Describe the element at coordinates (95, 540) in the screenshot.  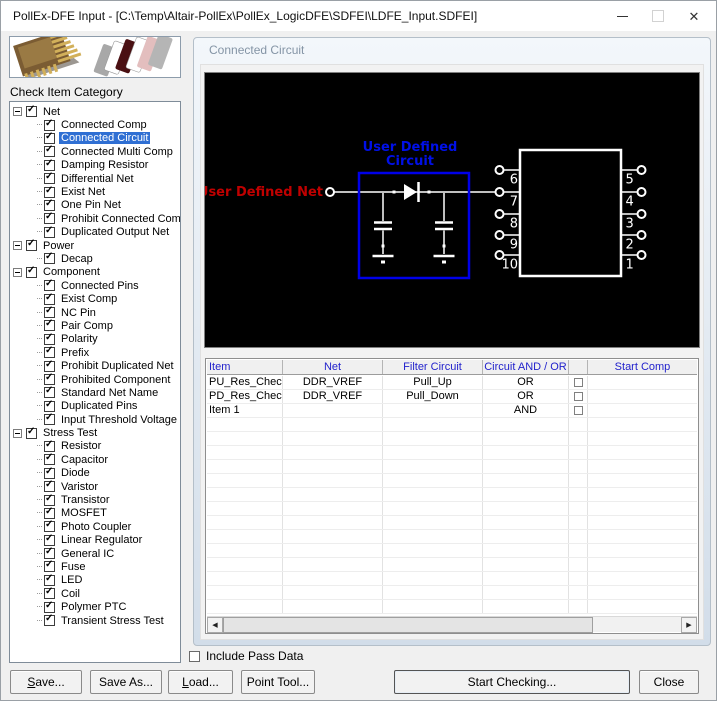
I see `tree-item-linear-regulator: ✓ Linear Regulator` at that location.